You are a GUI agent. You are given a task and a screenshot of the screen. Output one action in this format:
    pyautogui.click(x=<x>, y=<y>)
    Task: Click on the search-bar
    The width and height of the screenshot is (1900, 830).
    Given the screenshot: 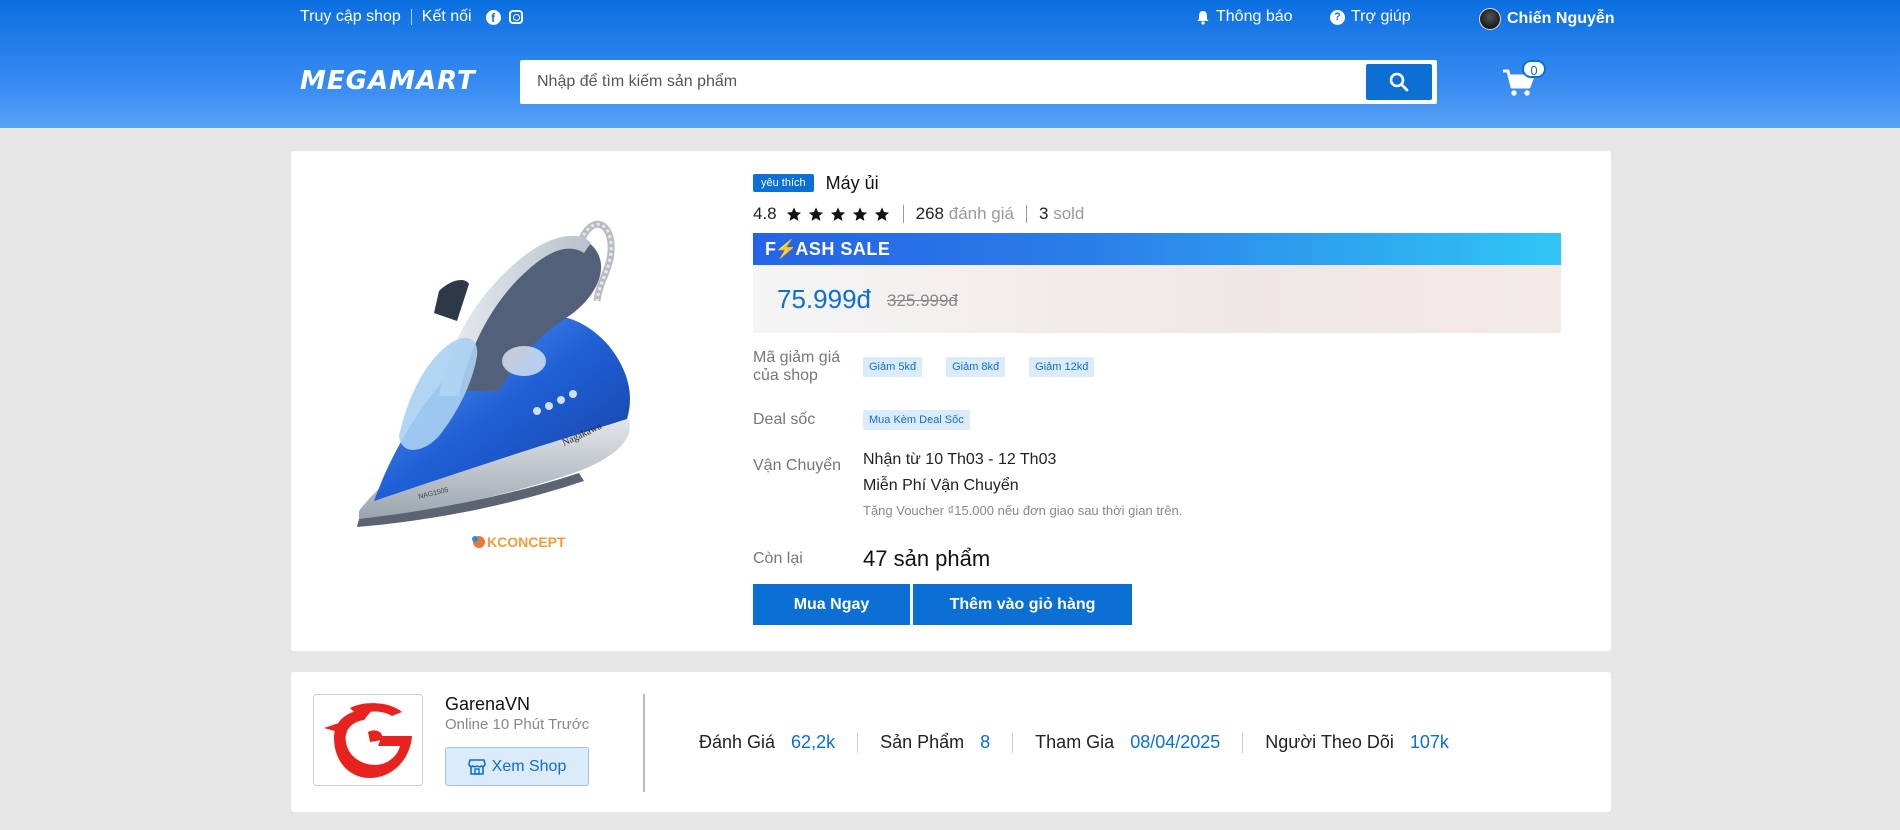 What is the action you would take?
    pyautogui.click(x=978, y=82)
    